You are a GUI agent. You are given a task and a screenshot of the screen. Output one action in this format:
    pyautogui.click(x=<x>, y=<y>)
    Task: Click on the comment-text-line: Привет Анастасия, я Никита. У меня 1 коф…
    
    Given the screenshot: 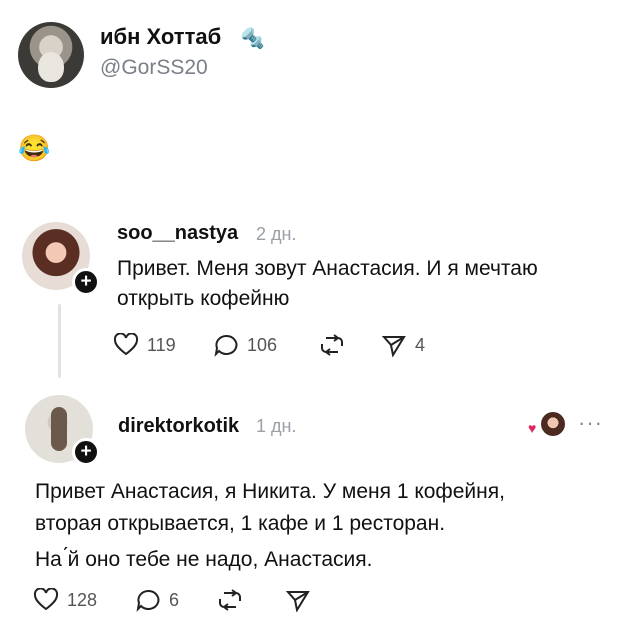 What is the action you would take?
    pyautogui.click(x=270, y=491)
    